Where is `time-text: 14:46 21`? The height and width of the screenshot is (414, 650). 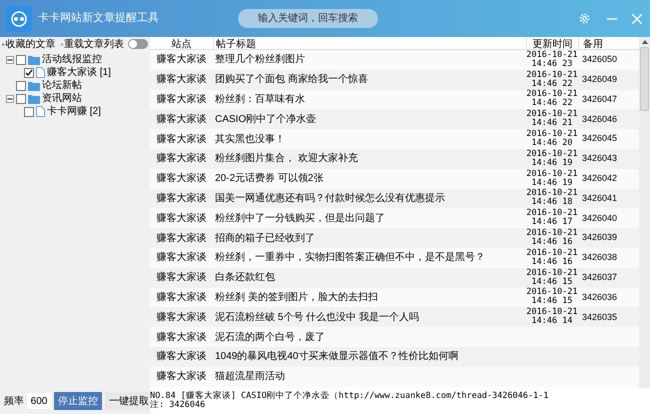
time-text: 14:46 21 is located at coordinates (552, 123).